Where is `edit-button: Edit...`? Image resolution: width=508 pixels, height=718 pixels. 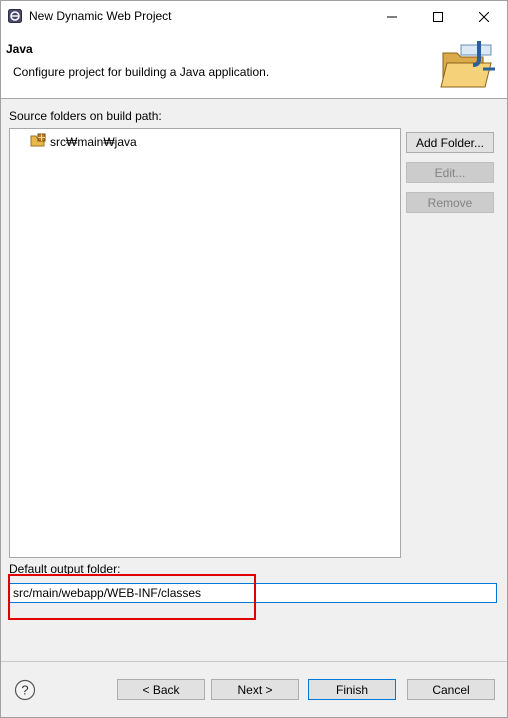
edit-button: Edit... is located at coordinates (450, 172).